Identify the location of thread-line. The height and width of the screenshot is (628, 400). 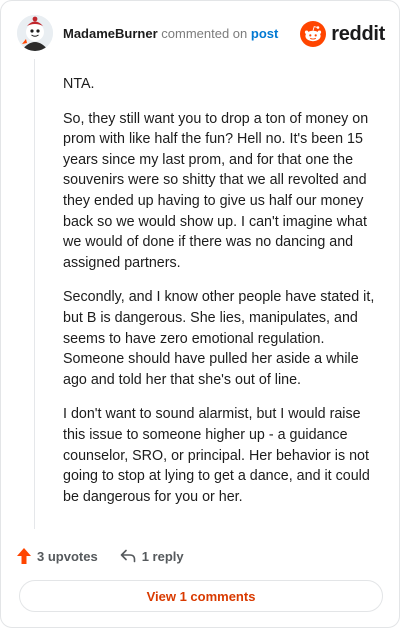
(34, 294).